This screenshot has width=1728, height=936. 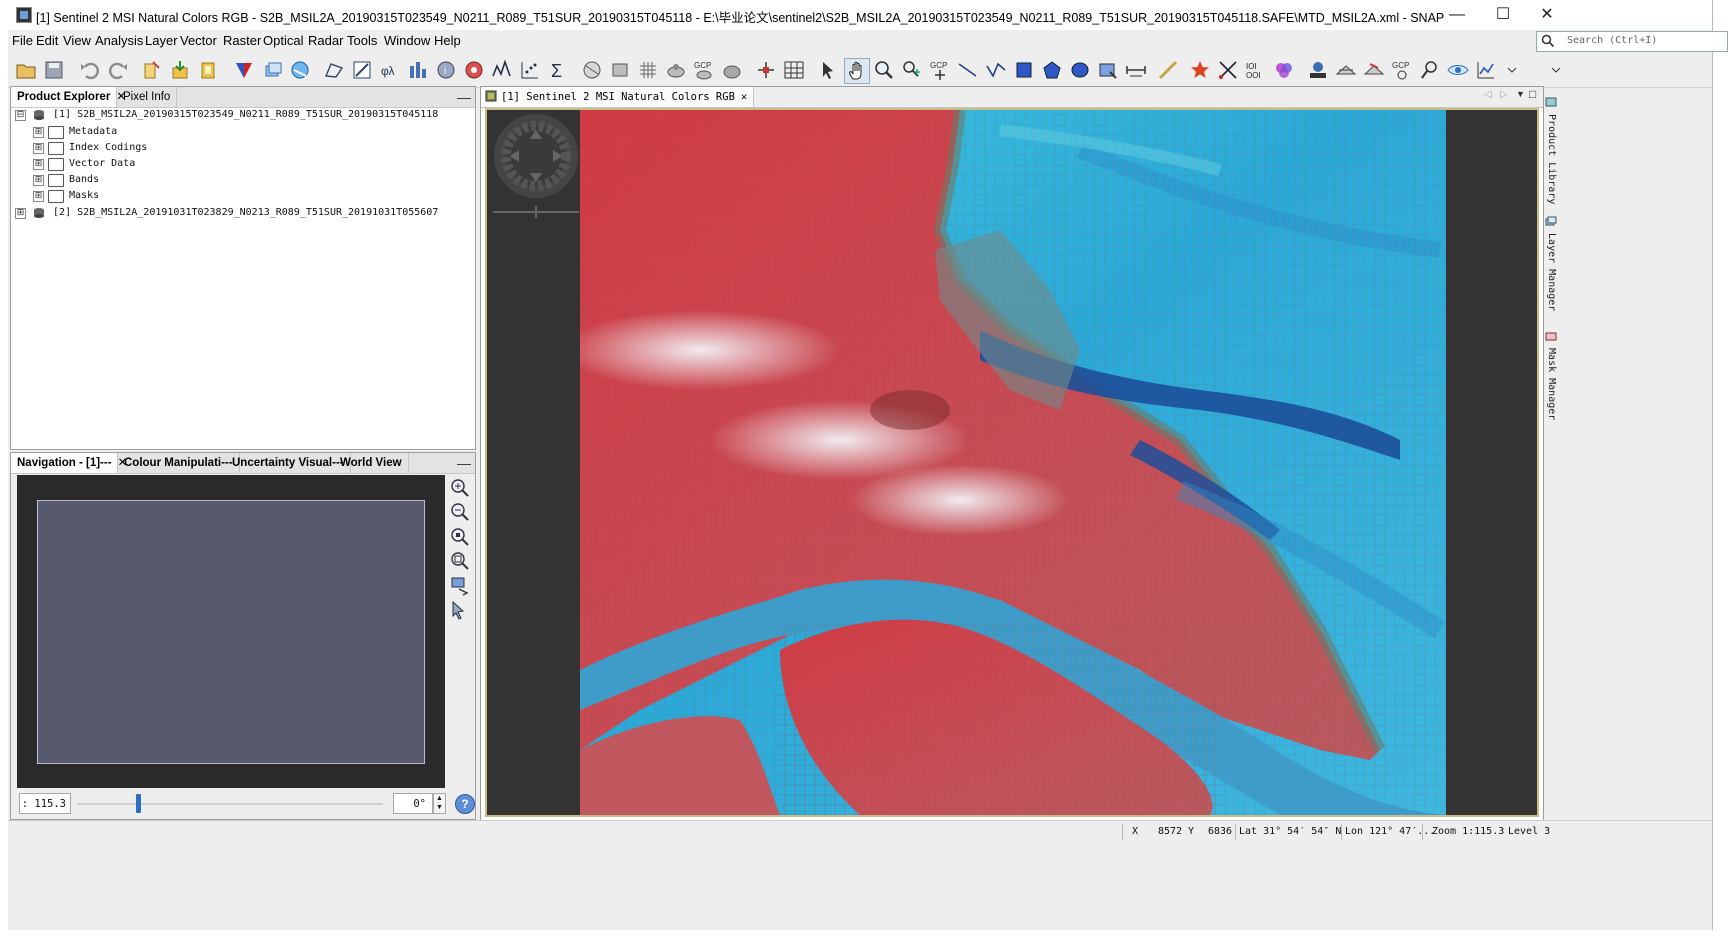 I want to click on speckle-filter-icon, so click(x=1374, y=70).